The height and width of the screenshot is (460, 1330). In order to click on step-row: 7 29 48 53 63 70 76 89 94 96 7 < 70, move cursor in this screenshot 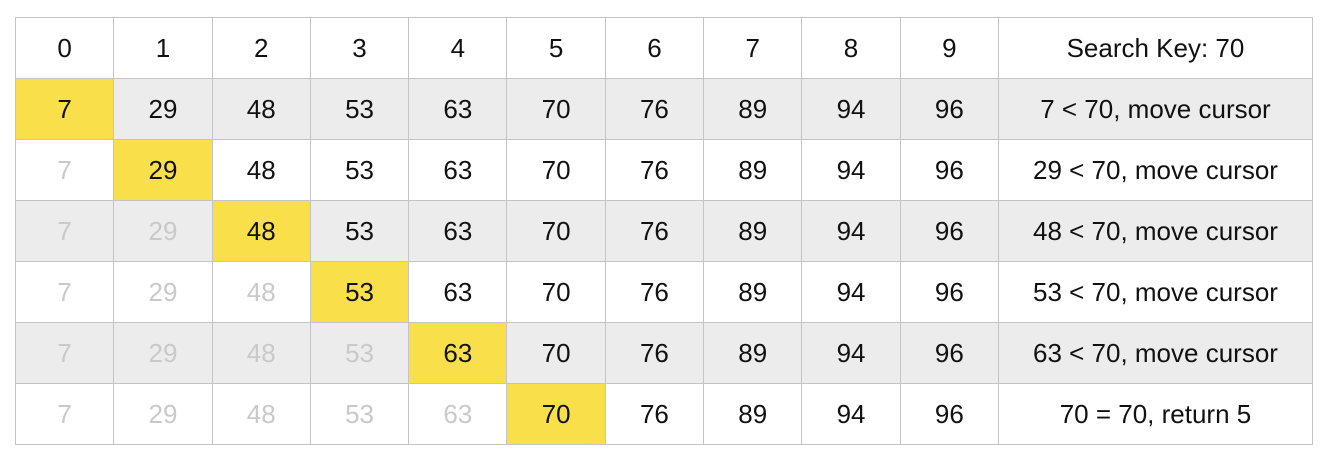, I will do `click(663, 109)`.